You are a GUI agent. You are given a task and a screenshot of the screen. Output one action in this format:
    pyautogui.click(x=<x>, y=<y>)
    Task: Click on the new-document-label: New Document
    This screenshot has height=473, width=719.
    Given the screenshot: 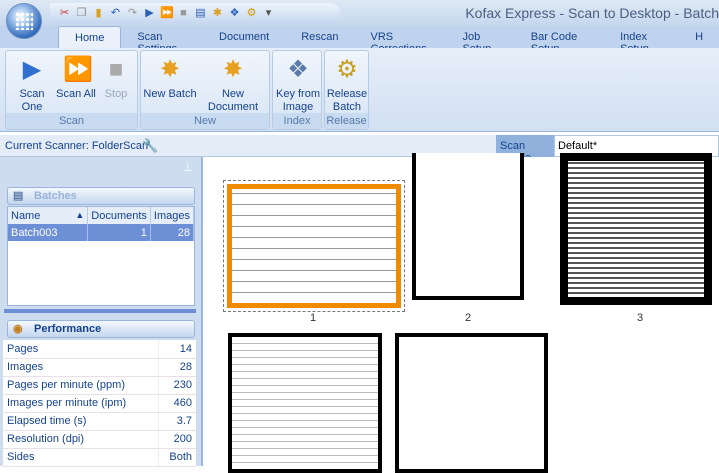 What is the action you would take?
    pyautogui.click(x=233, y=100)
    